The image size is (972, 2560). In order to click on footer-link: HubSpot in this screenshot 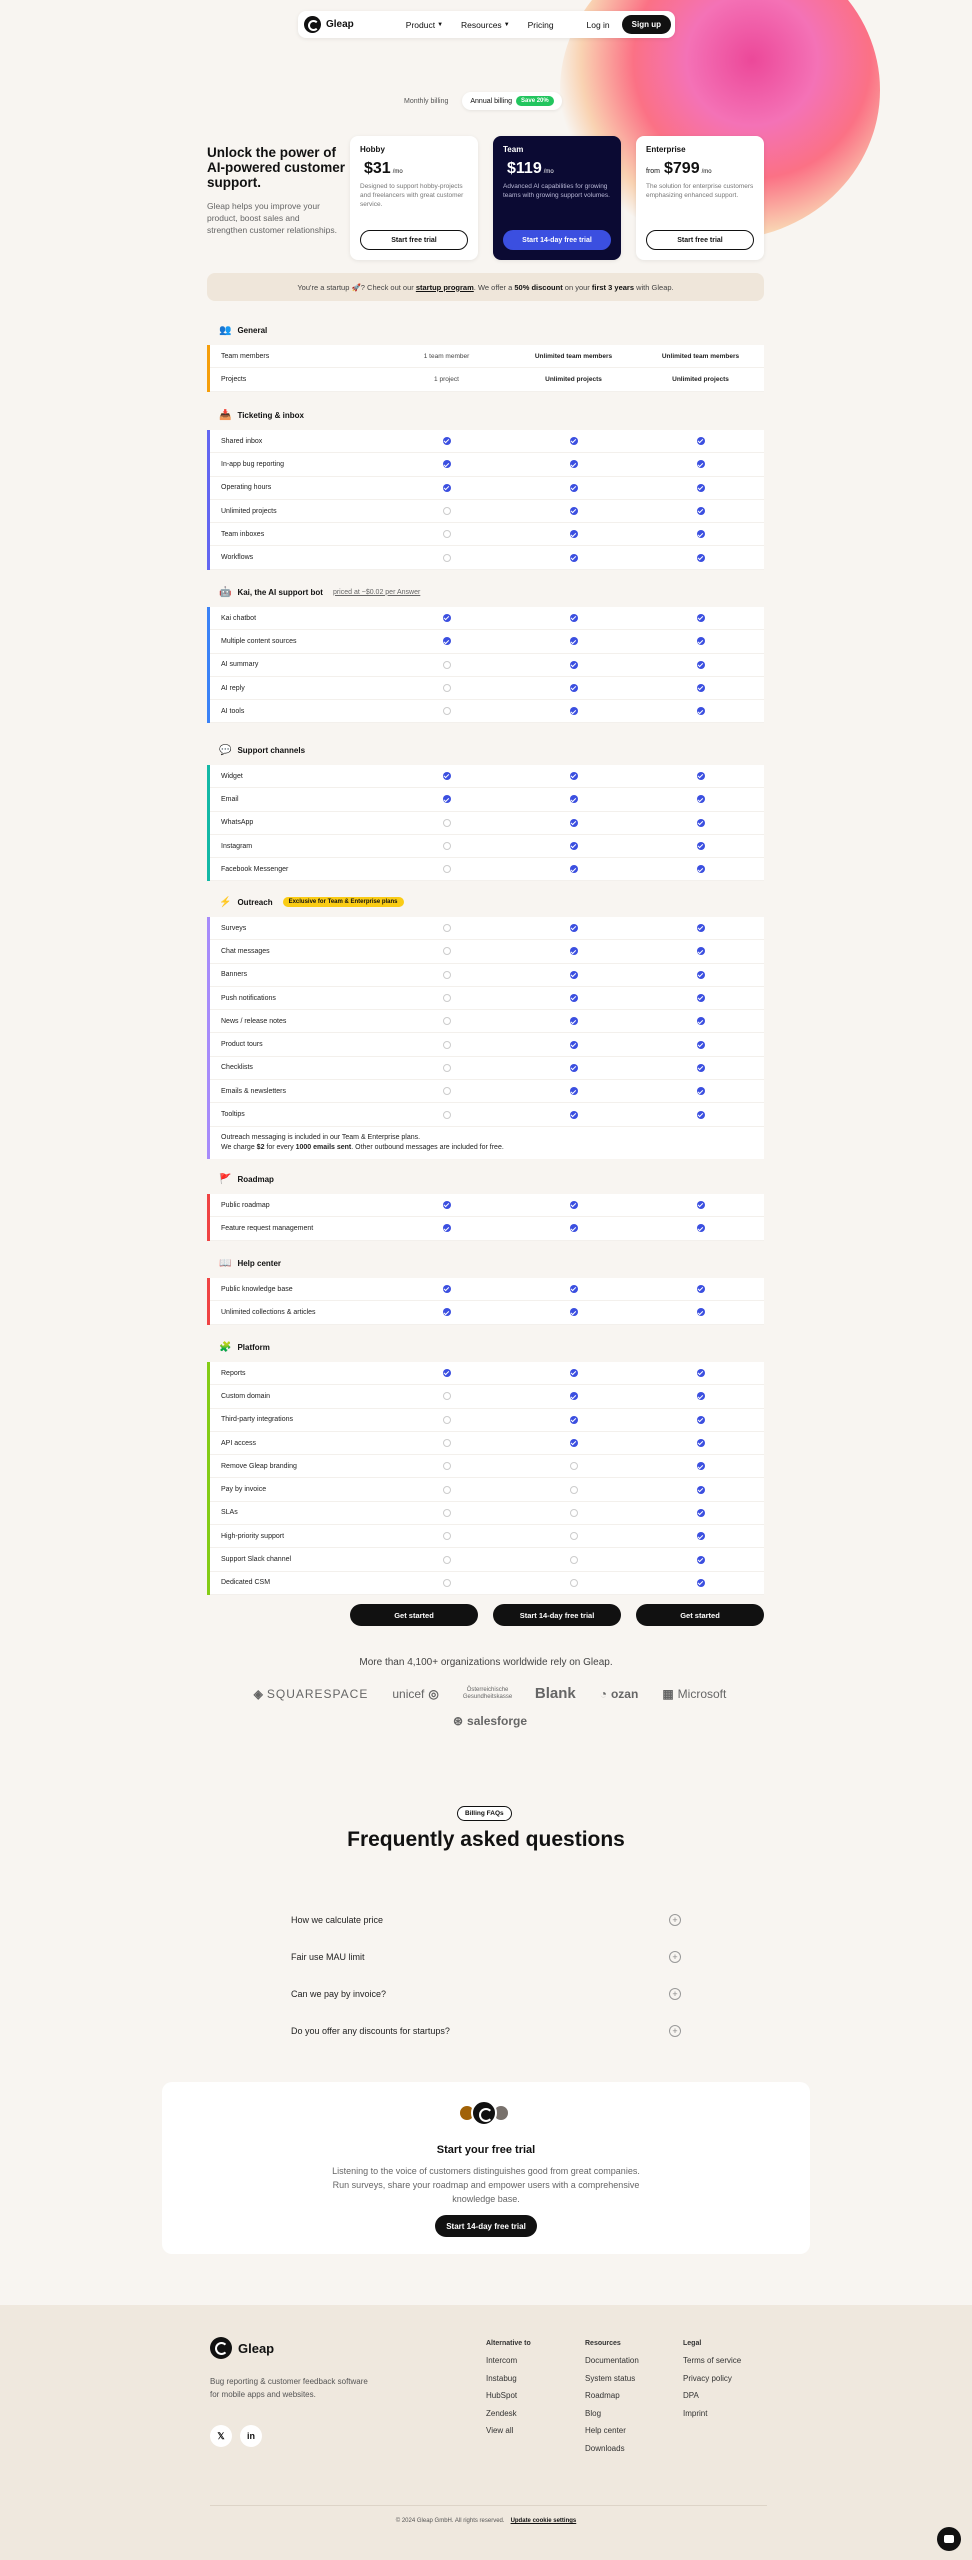, I will do `click(508, 2395)`.